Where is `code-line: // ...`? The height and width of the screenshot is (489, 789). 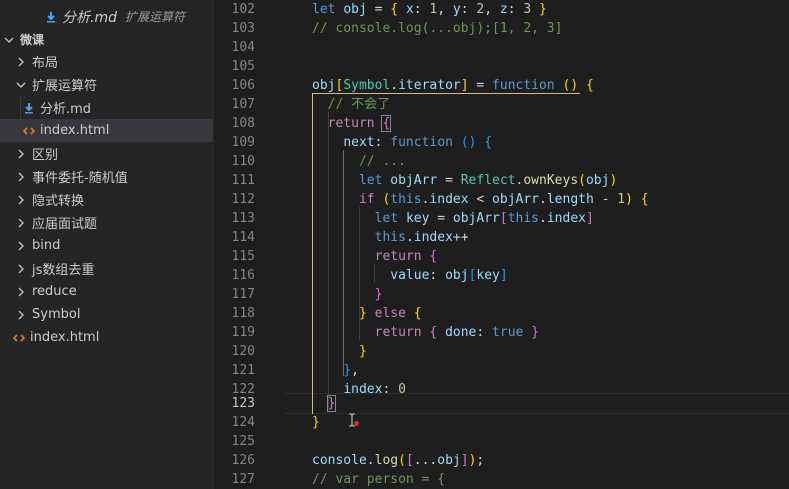
code-line: // ... is located at coordinates (359, 161).